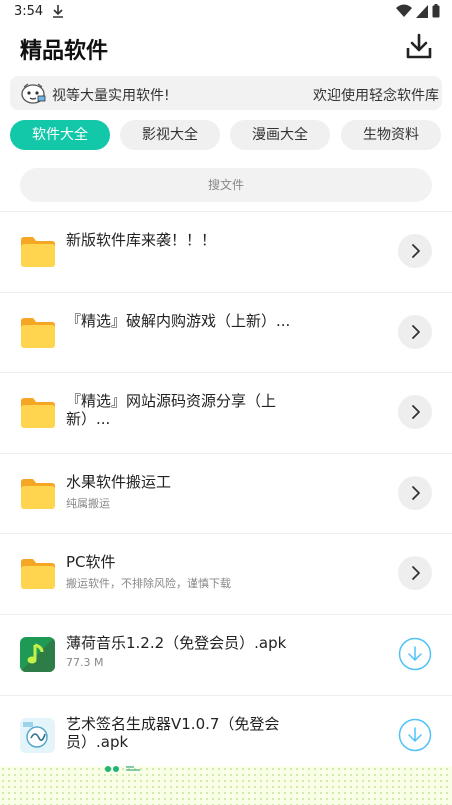  What do you see at coordinates (176, 643) in the screenshot?
I see `item-title: 薄荷音乐1.2.2（免登会员）.apk` at bounding box center [176, 643].